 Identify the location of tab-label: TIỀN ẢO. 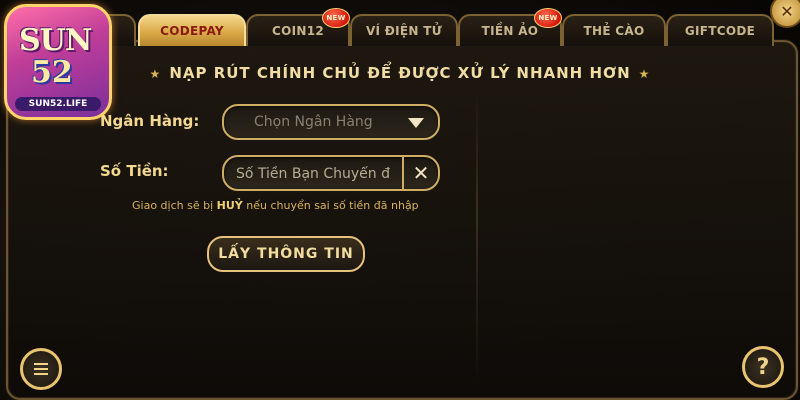
(510, 31).